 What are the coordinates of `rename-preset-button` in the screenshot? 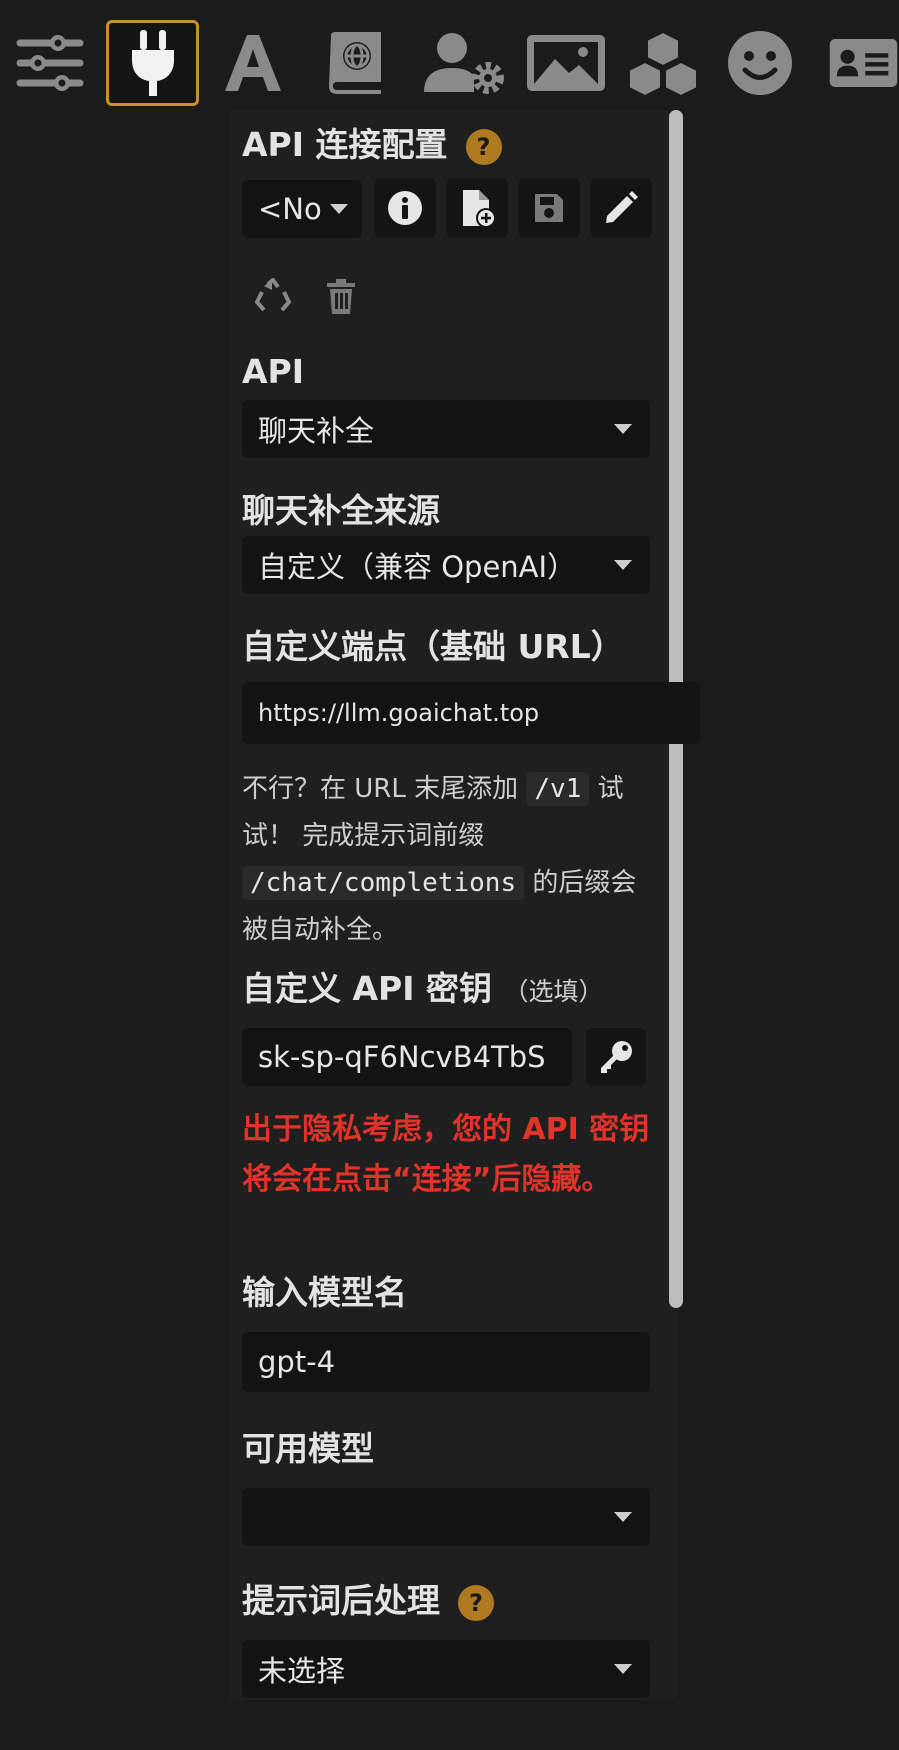 It's located at (621, 208).